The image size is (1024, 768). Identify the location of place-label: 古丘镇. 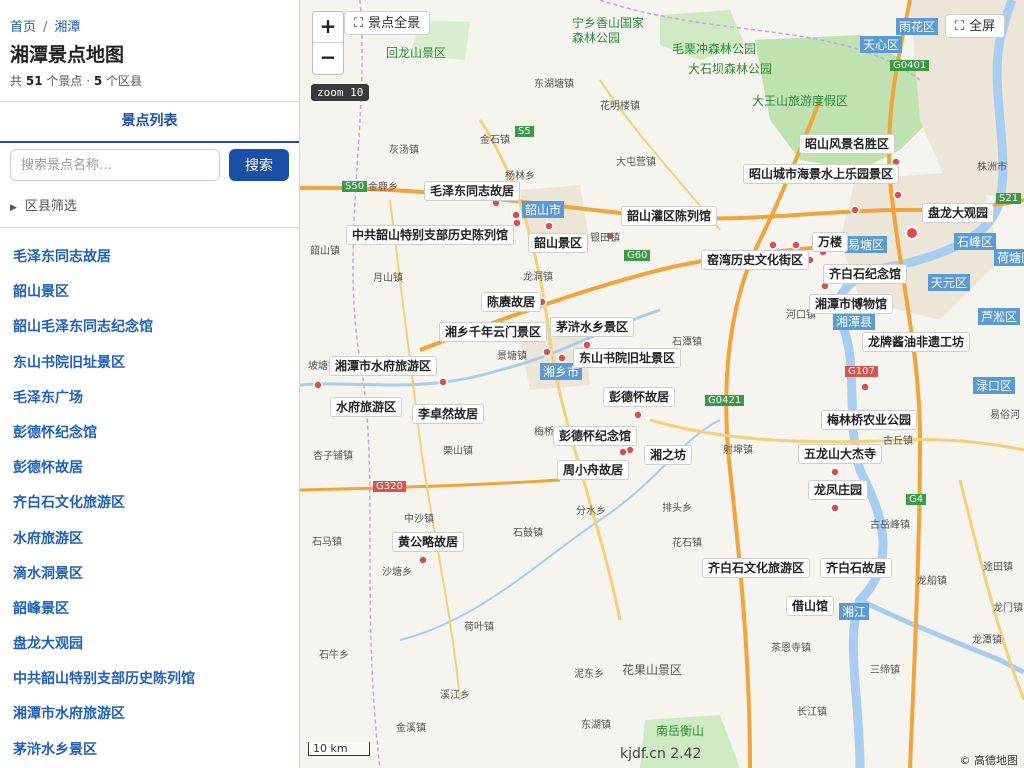
(898, 441).